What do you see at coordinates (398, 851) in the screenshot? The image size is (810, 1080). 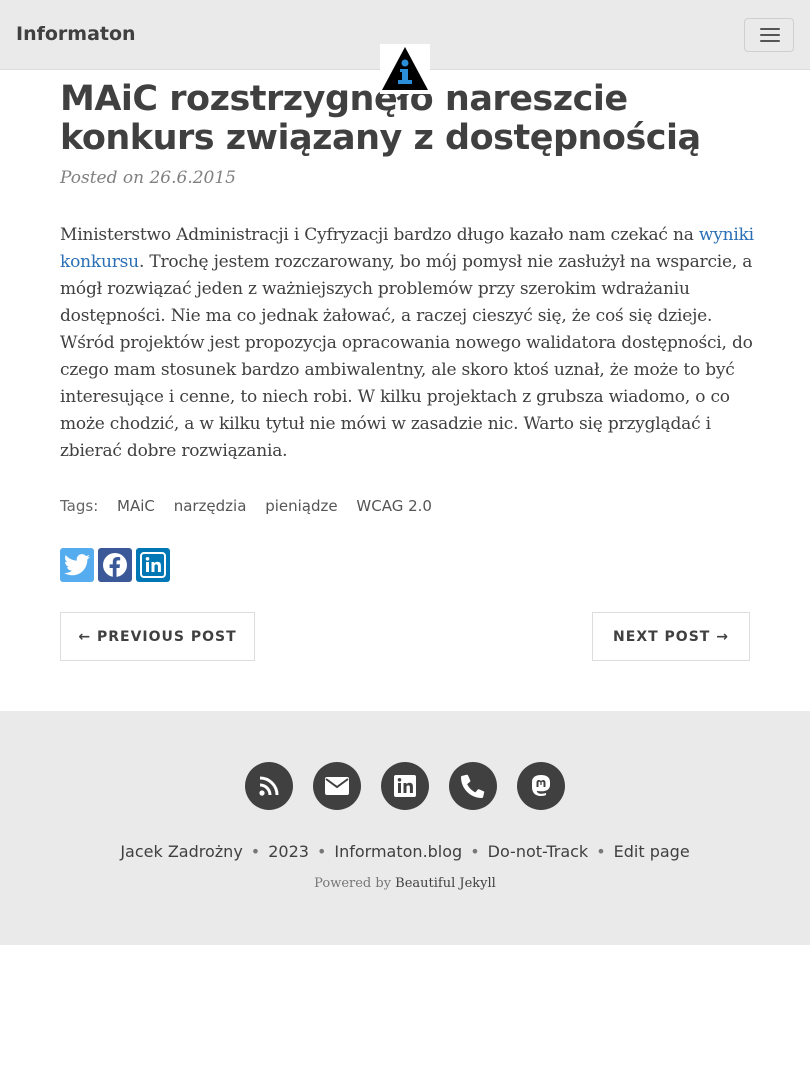 I see `footer-site-link: Informaton.blog` at bounding box center [398, 851].